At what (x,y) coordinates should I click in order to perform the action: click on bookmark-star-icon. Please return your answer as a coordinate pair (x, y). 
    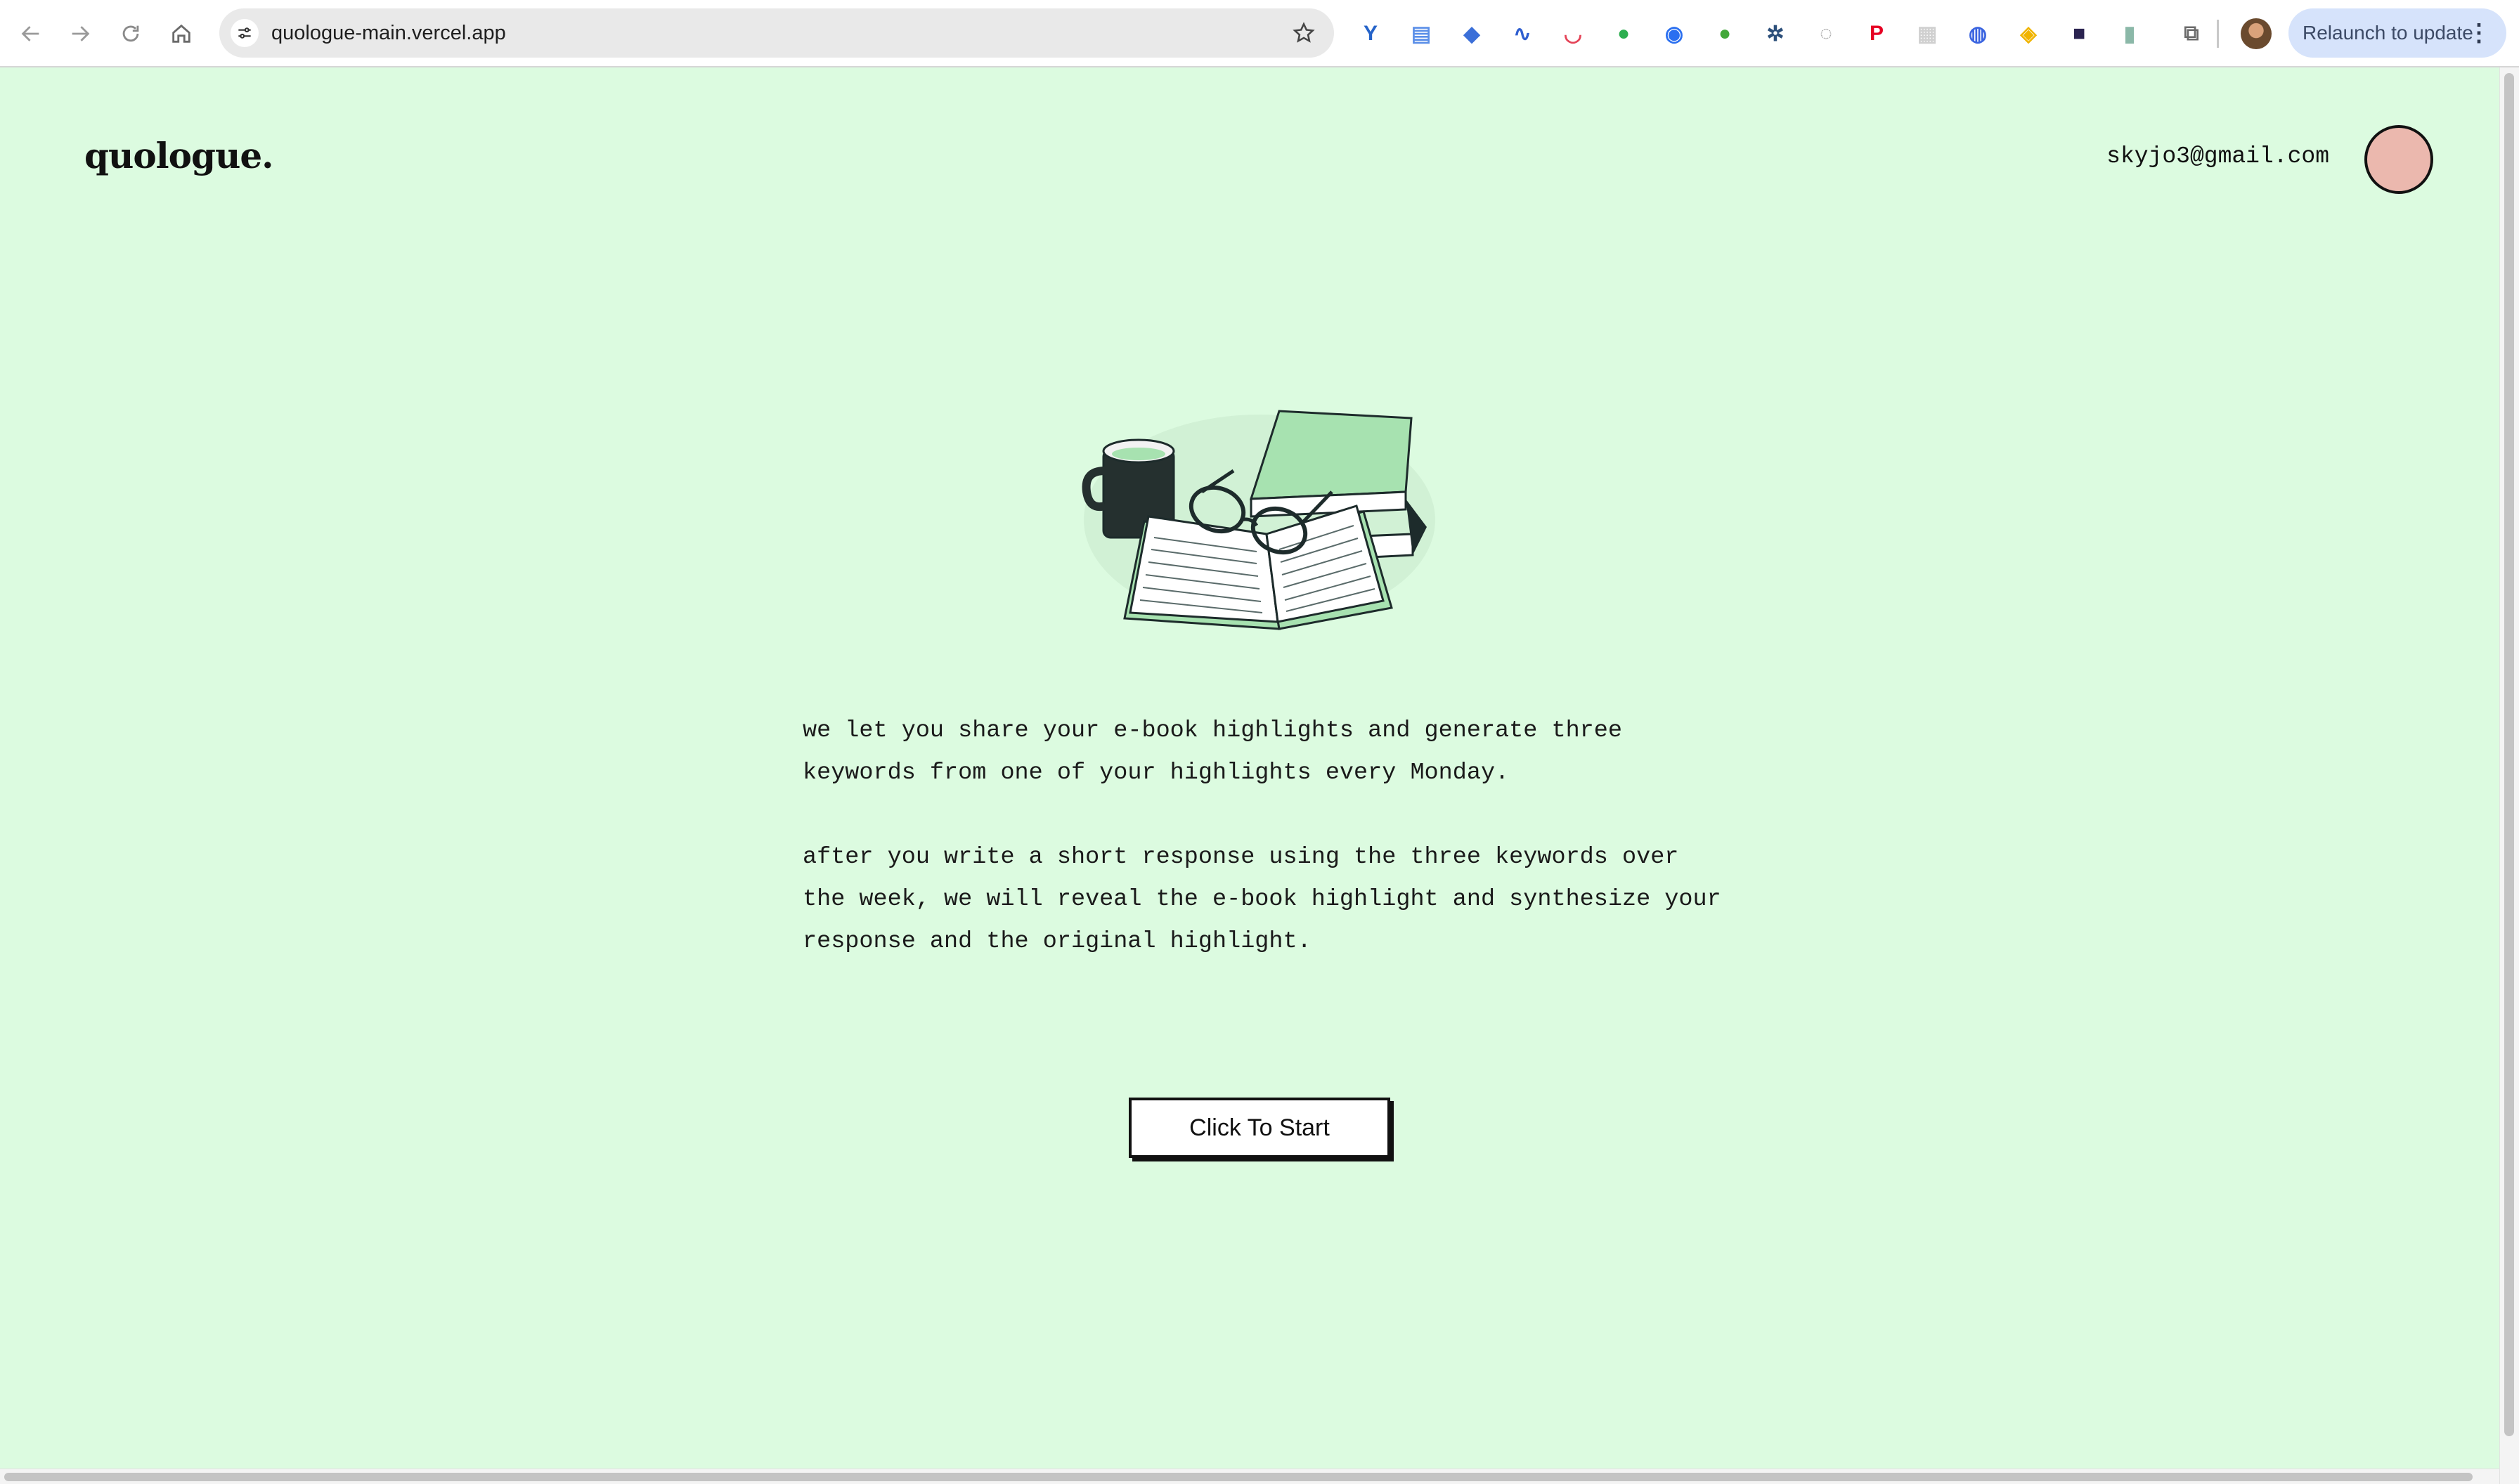
    Looking at the image, I should click on (1304, 33).